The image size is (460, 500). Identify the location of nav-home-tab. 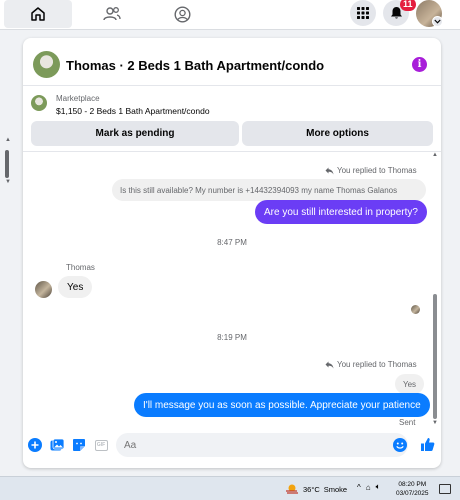
(38, 14).